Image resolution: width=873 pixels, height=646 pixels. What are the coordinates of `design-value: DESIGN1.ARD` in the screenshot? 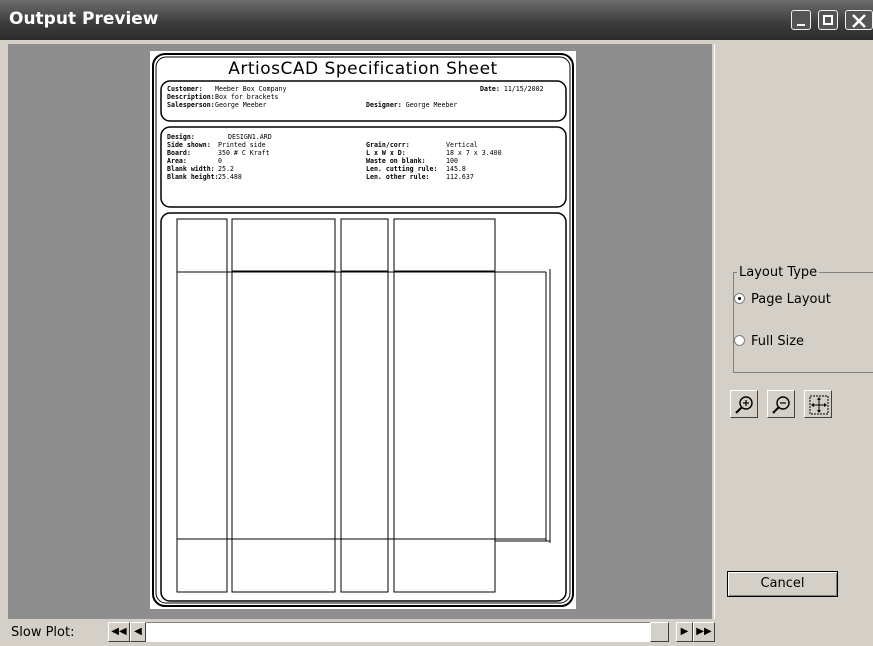 It's located at (250, 137).